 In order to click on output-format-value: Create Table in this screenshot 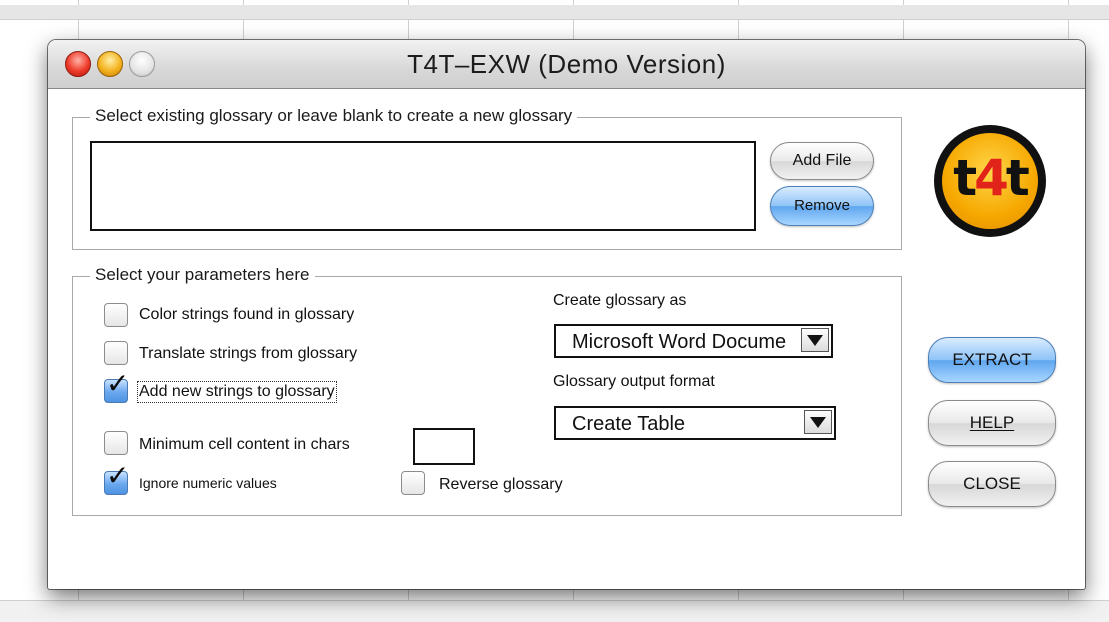, I will do `click(629, 424)`.